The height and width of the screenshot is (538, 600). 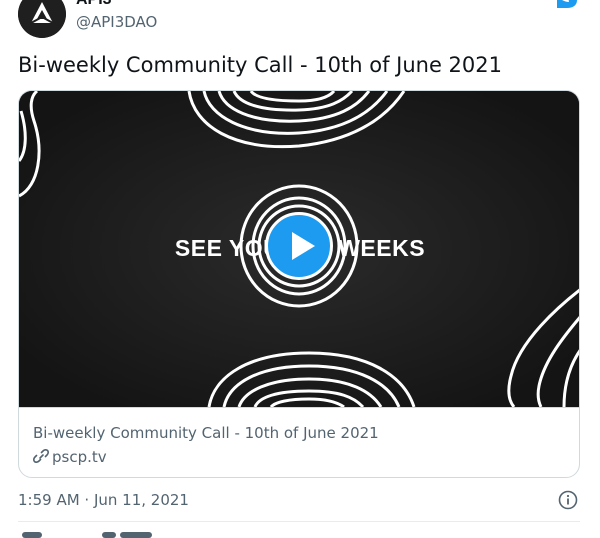 What do you see at coordinates (568, 500) in the screenshot?
I see `info-icon` at bounding box center [568, 500].